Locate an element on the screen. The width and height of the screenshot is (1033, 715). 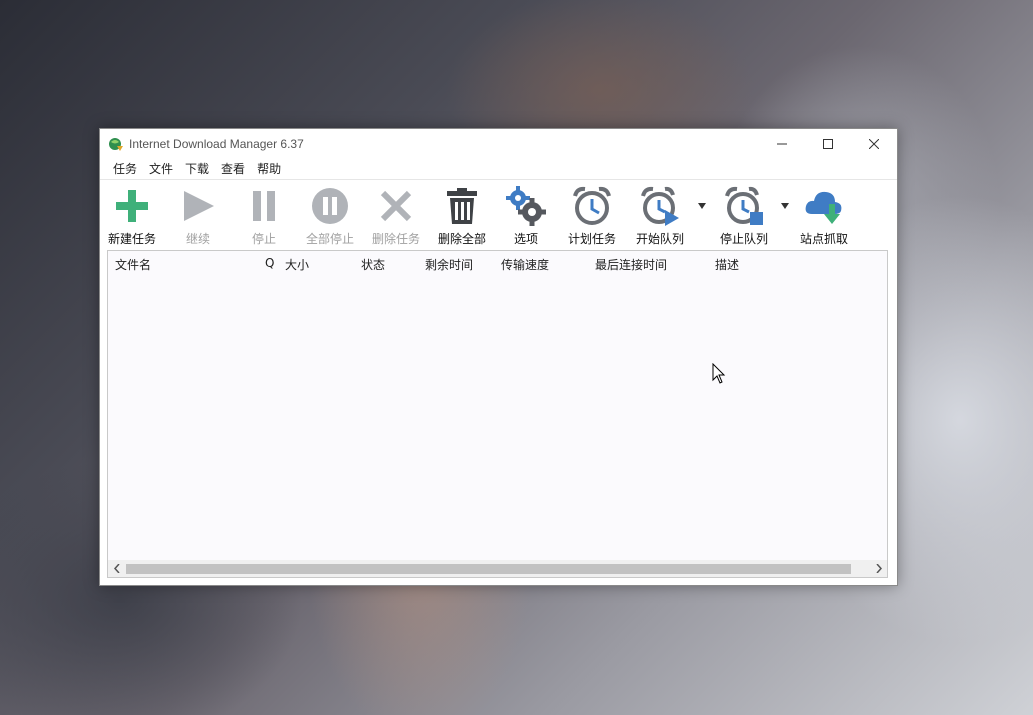
column-header-filename: 文件名 is located at coordinates (133, 264).